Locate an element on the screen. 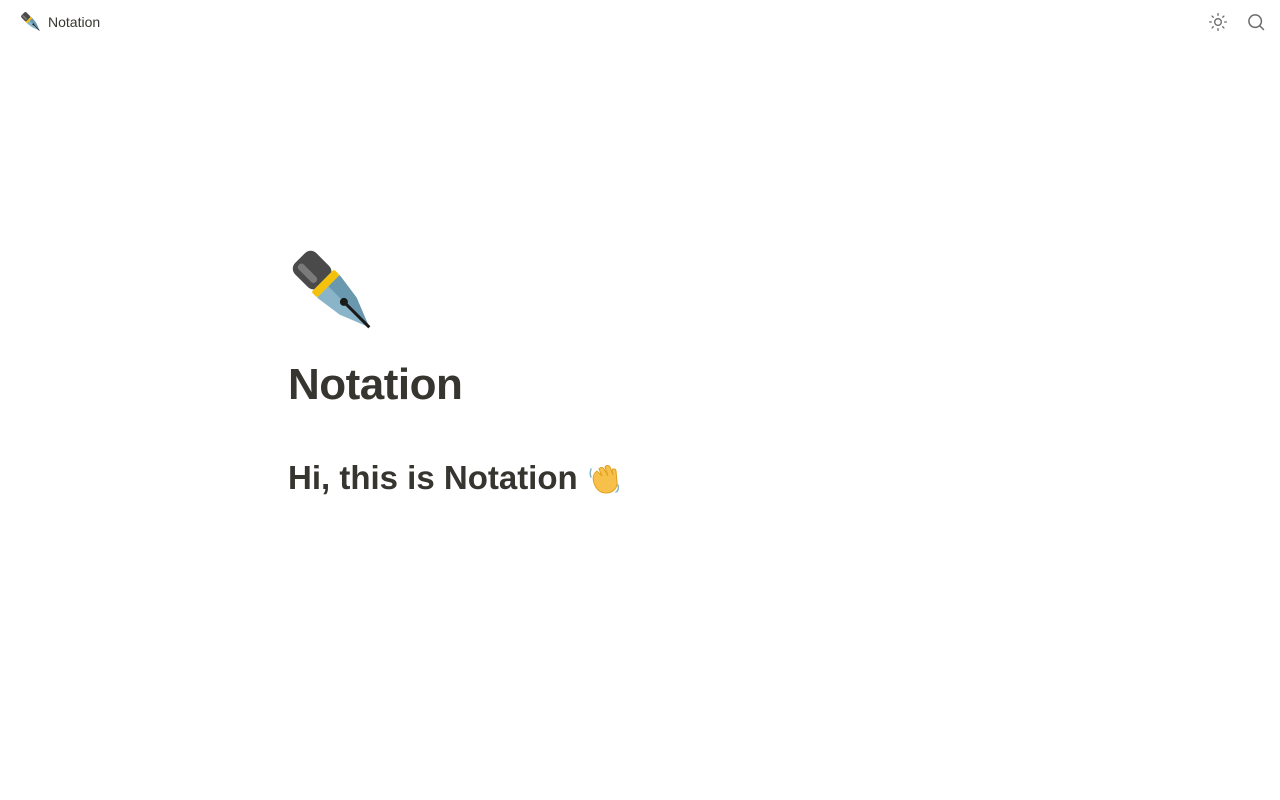  heading-row: Hi, this is Notation is located at coordinates (640, 478).